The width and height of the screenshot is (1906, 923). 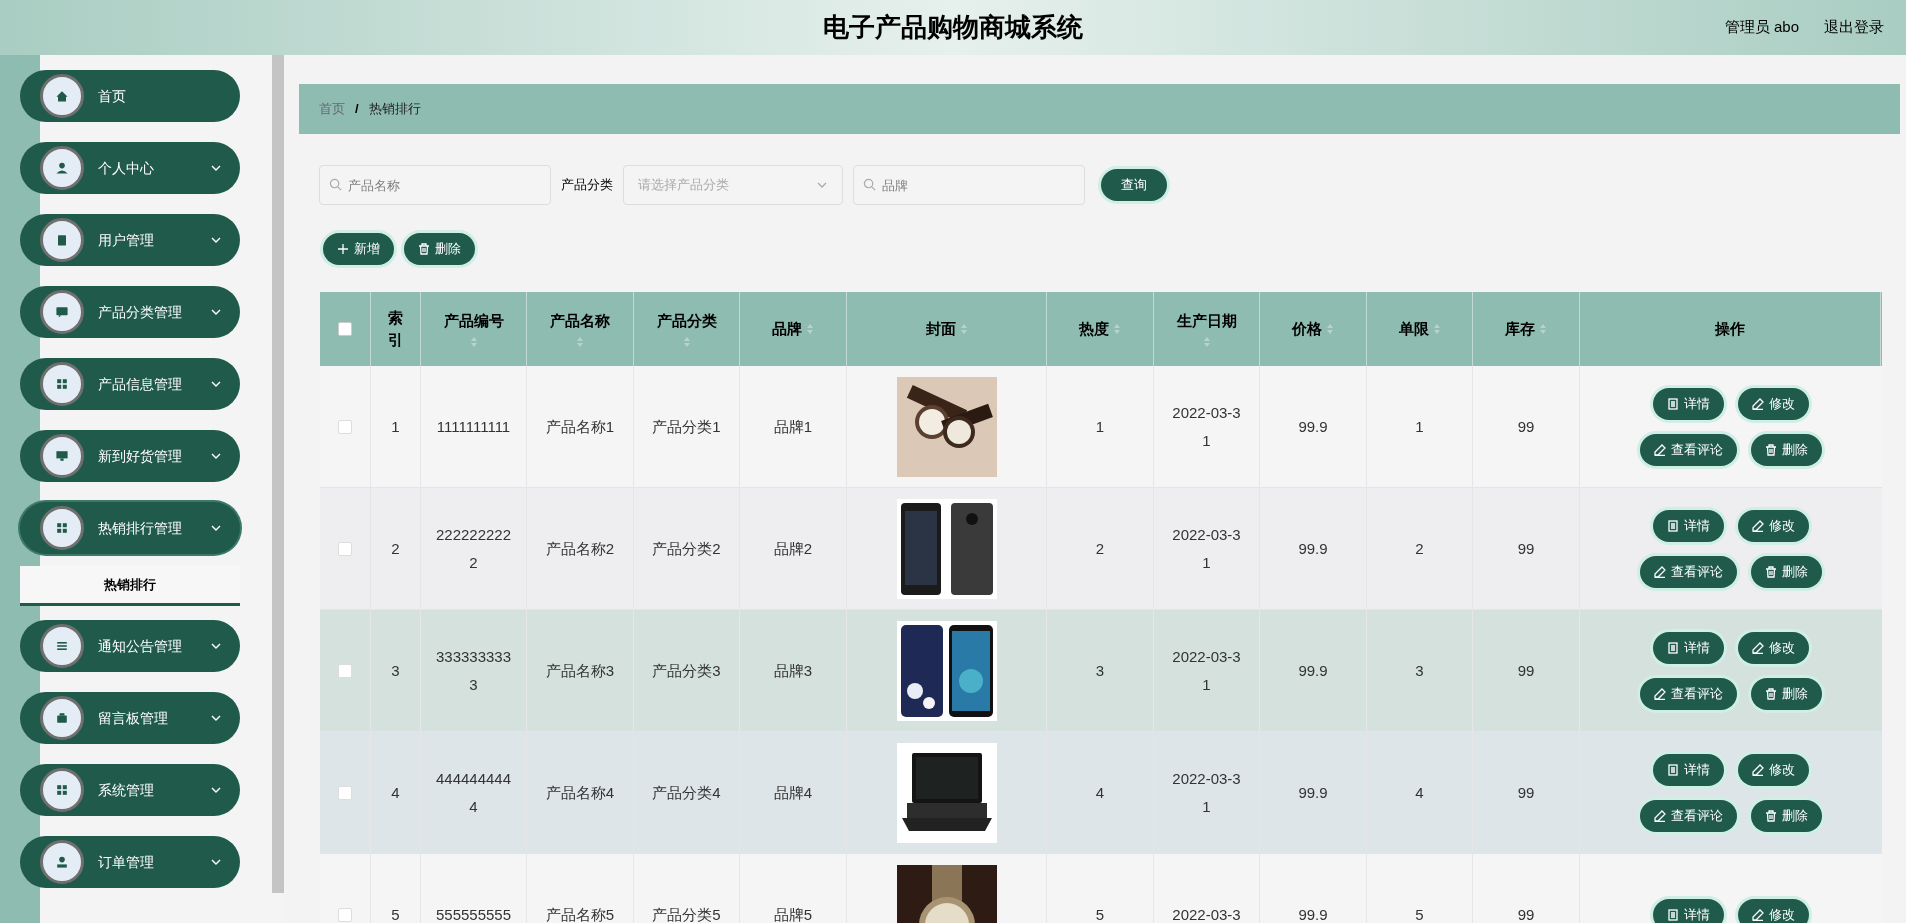 What do you see at coordinates (1094, 328) in the screenshot?
I see `column-header: 热度` at bounding box center [1094, 328].